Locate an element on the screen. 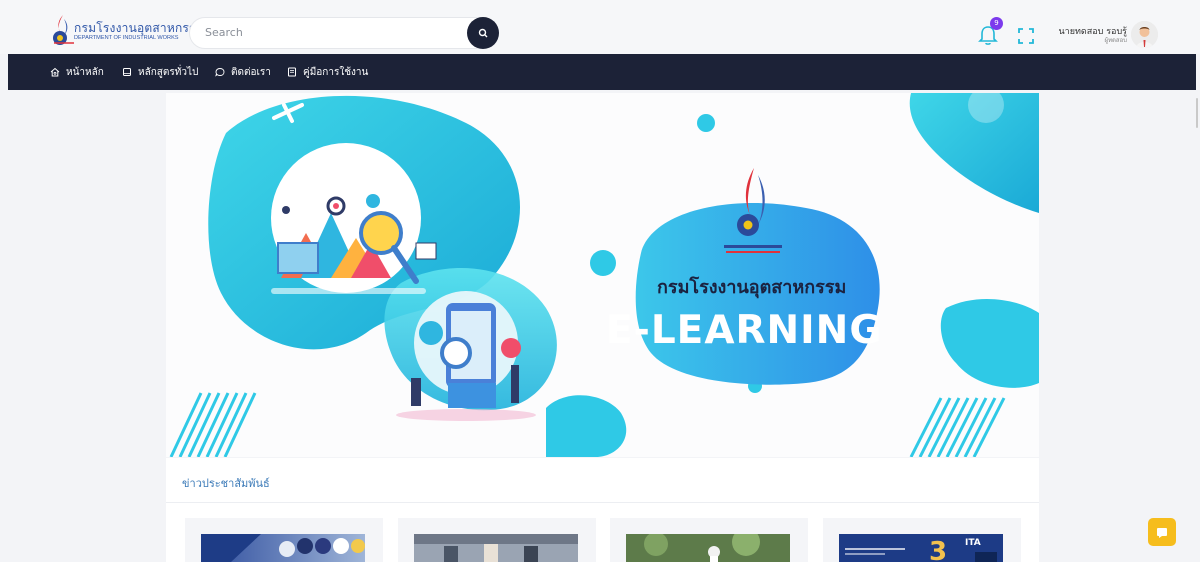 This screenshot has width=1200, height=562. nav-courses-label: หลักสูตรทั่วไป is located at coordinates (168, 72).